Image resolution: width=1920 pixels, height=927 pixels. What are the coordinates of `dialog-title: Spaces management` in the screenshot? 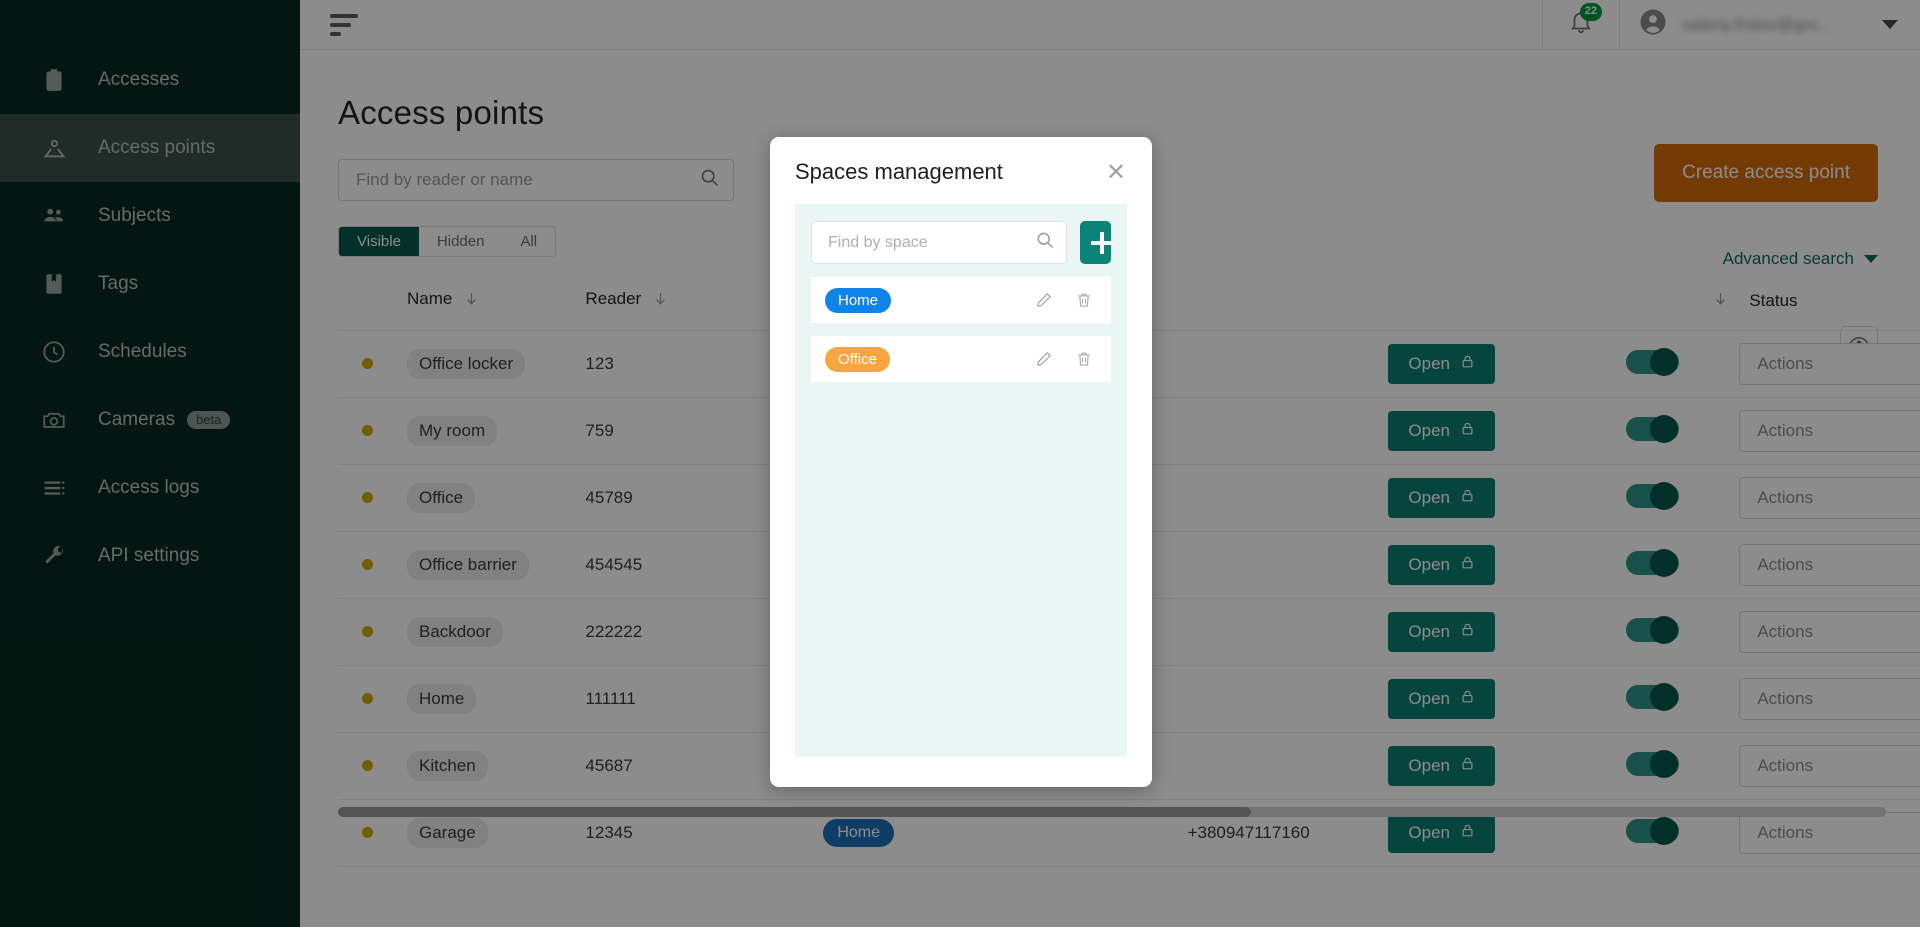 It's located at (899, 171).